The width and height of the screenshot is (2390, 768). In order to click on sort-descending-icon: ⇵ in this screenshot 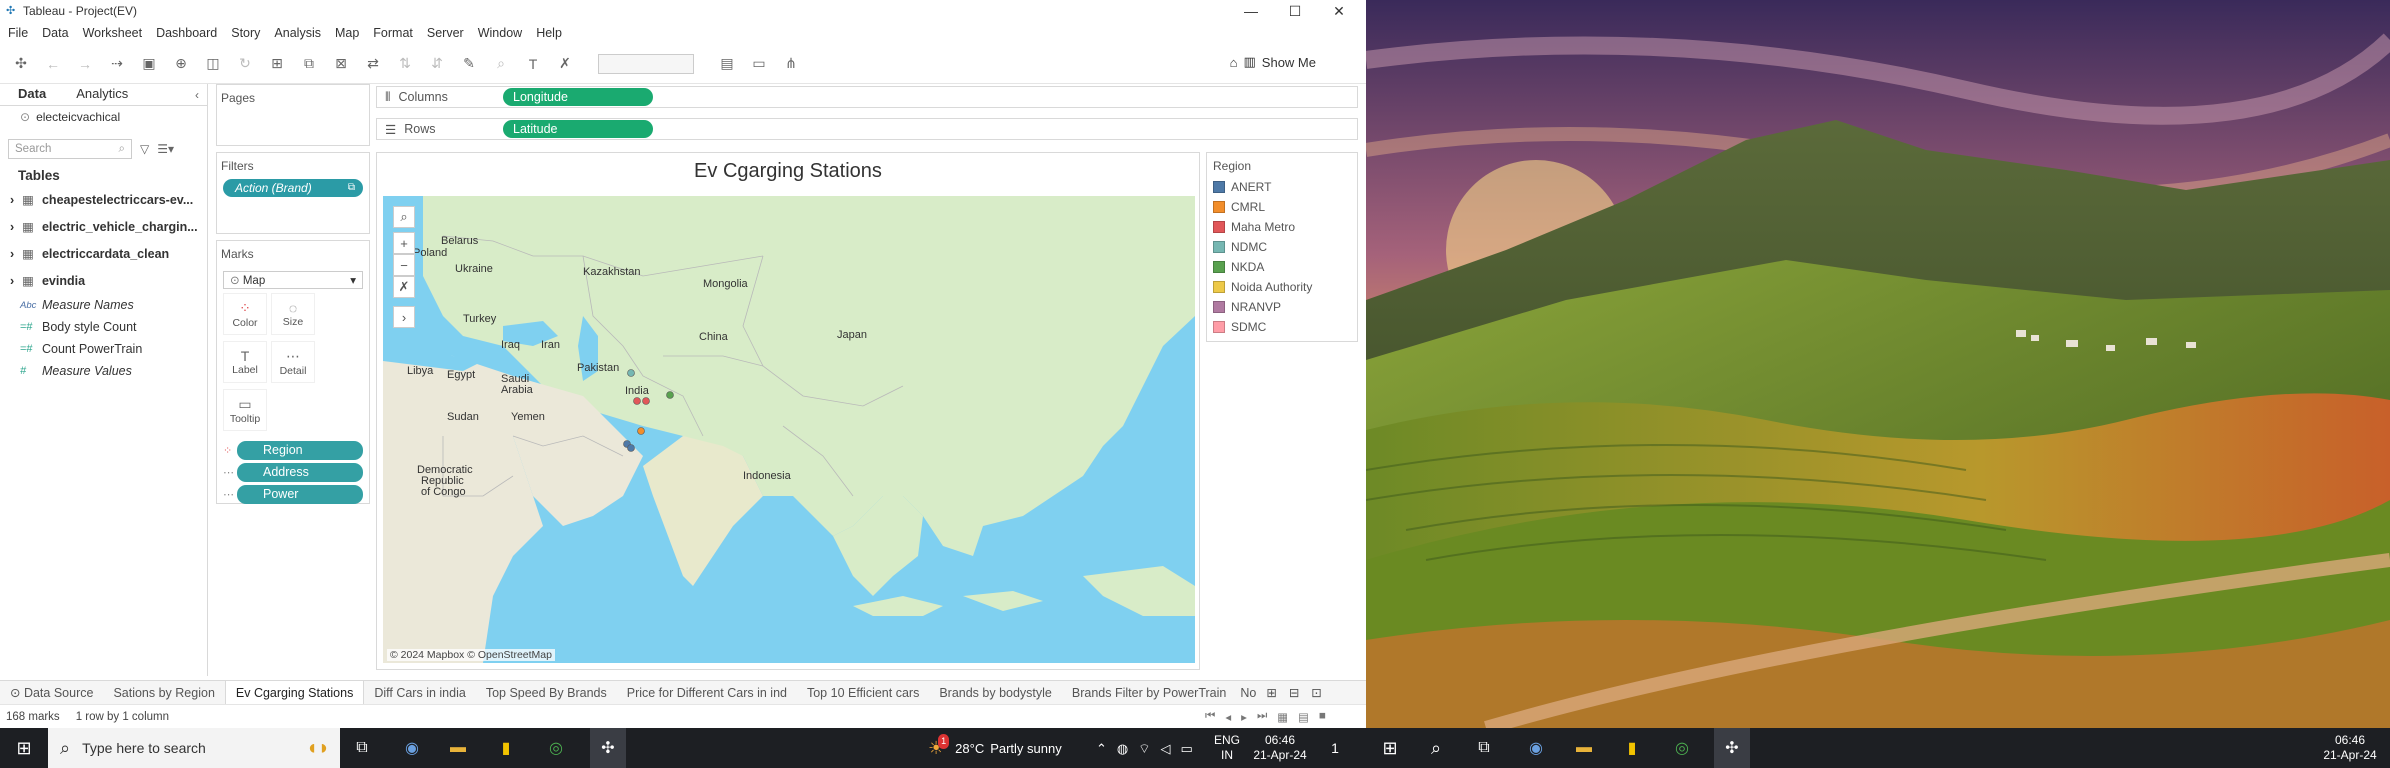, I will do `click(437, 64)`.